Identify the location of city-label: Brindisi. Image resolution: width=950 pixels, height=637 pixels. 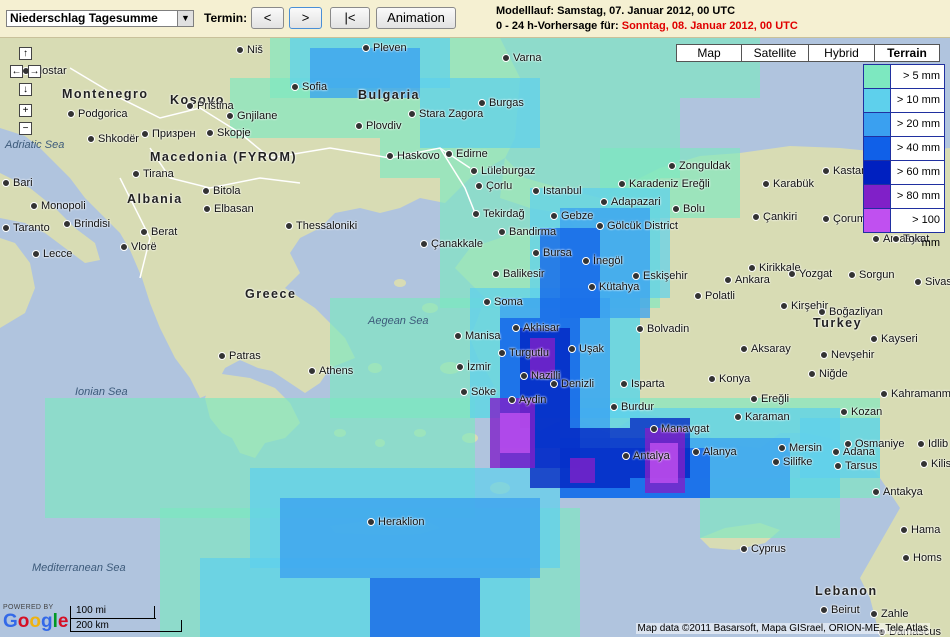
(86, 224).